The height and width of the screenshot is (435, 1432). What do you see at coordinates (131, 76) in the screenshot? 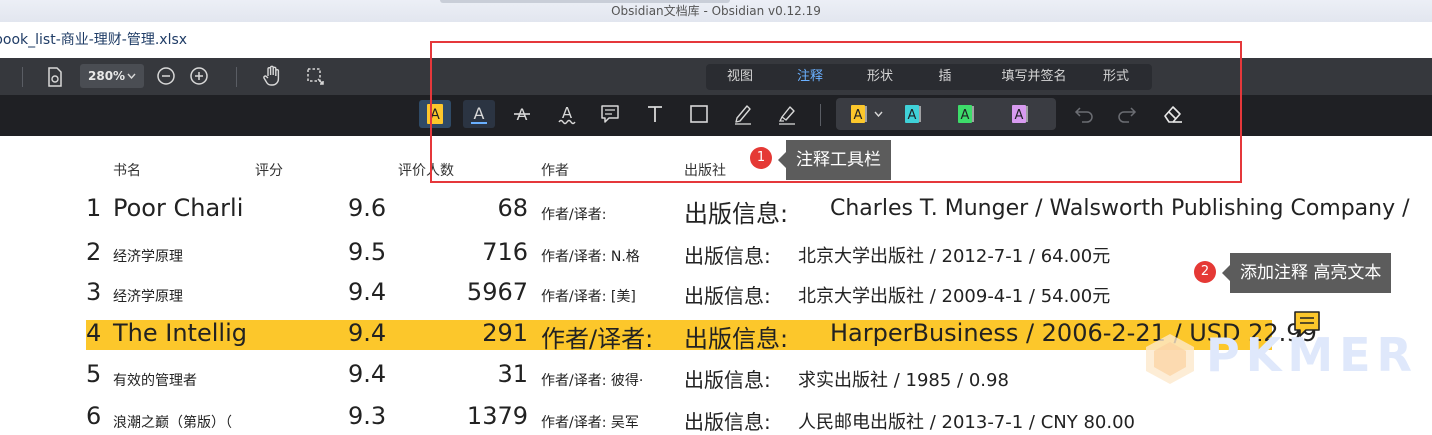
I see `chevron-down-icon` at bounding box center [131, 76].